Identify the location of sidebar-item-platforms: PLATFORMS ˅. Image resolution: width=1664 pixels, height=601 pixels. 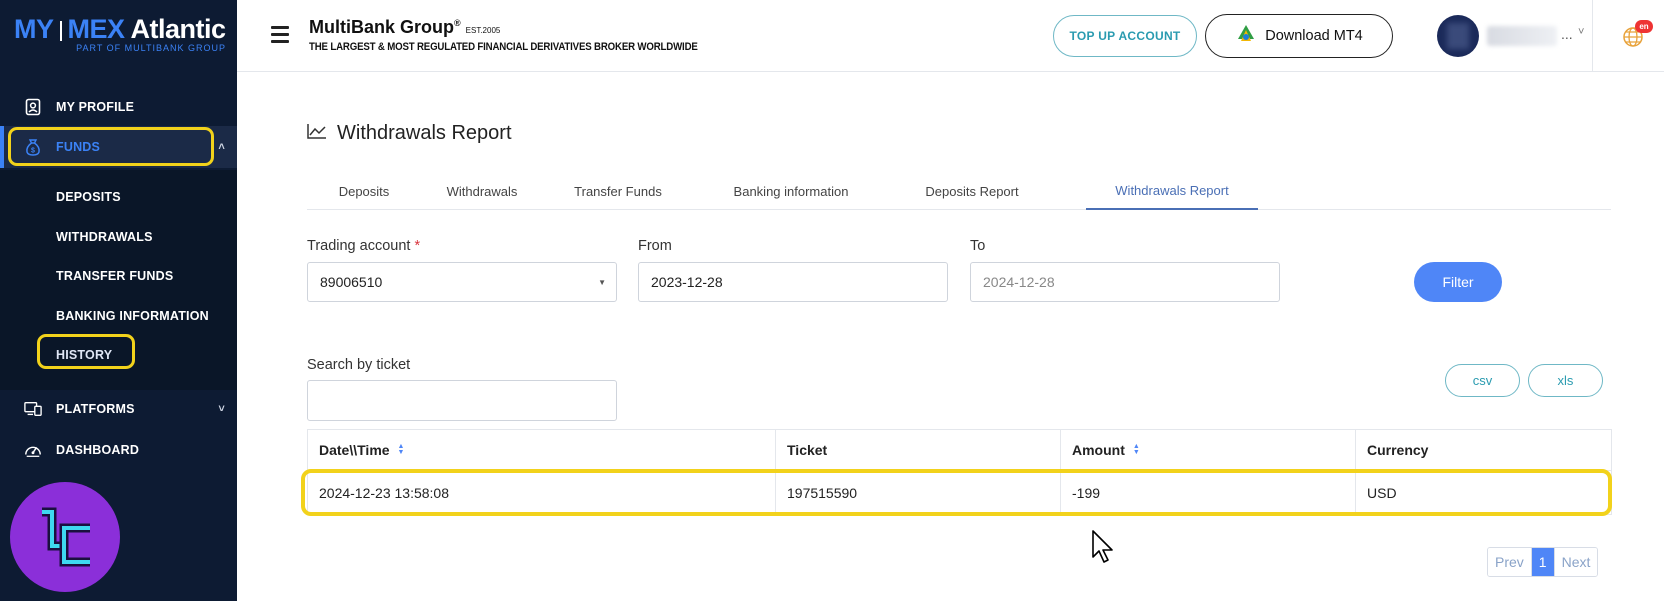
(118, 409).